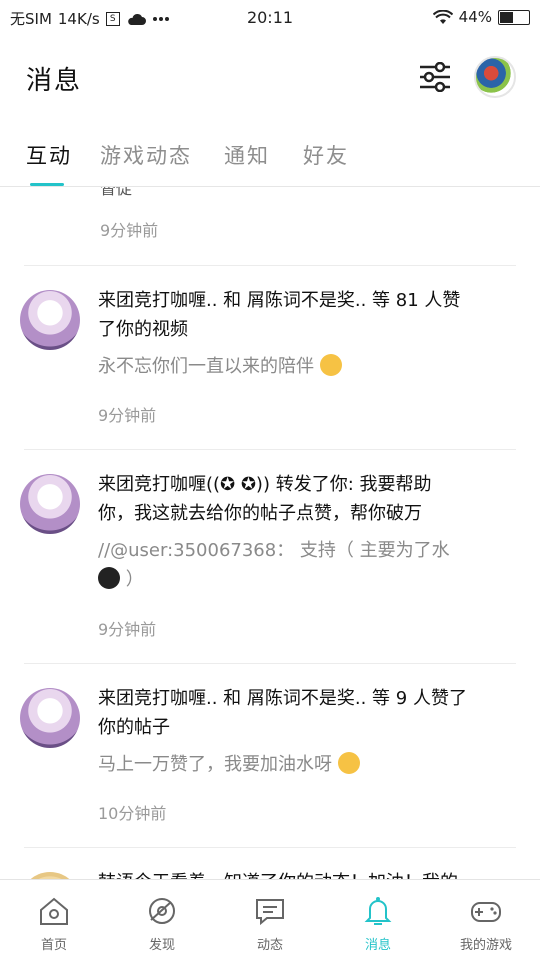 The image size is (540, 961). Describe the element at coordinates (485, 945) in the screenshot. I see `nav-label: 我的游戏` at that location.